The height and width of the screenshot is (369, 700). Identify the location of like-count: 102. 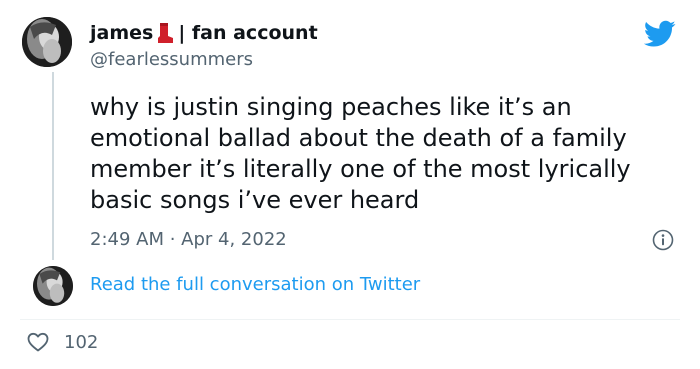
(81, 342).